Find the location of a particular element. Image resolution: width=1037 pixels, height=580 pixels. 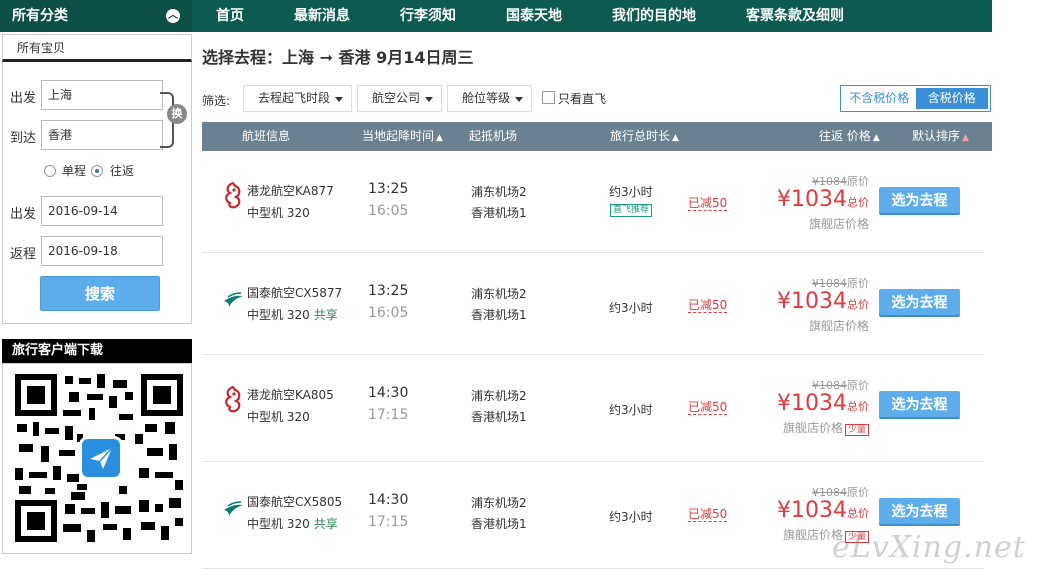

one-way-radio is located at coordinates (50, 171).